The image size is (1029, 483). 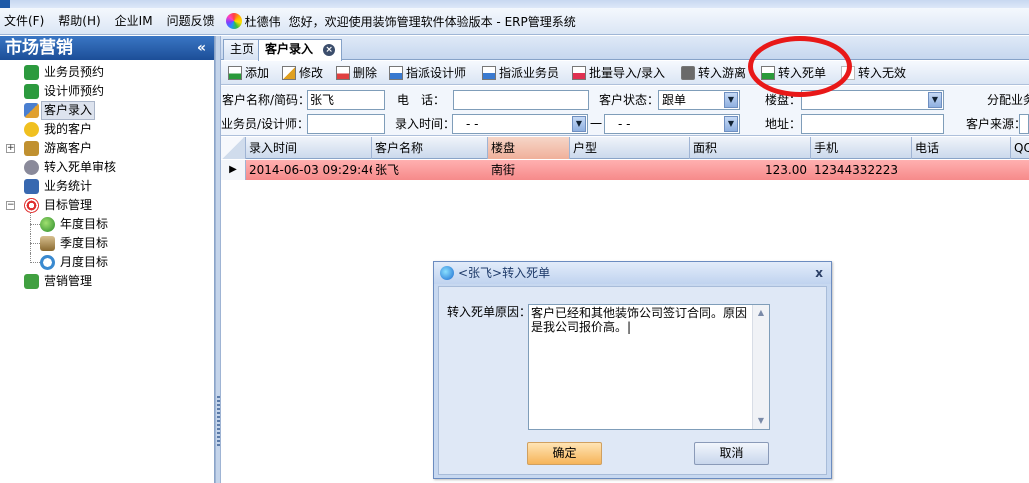 What do you see at coordinates (84, 224) in the screenshot?
I see `sidebar-item-label: 年度目标` at bounding box center [84, 224].